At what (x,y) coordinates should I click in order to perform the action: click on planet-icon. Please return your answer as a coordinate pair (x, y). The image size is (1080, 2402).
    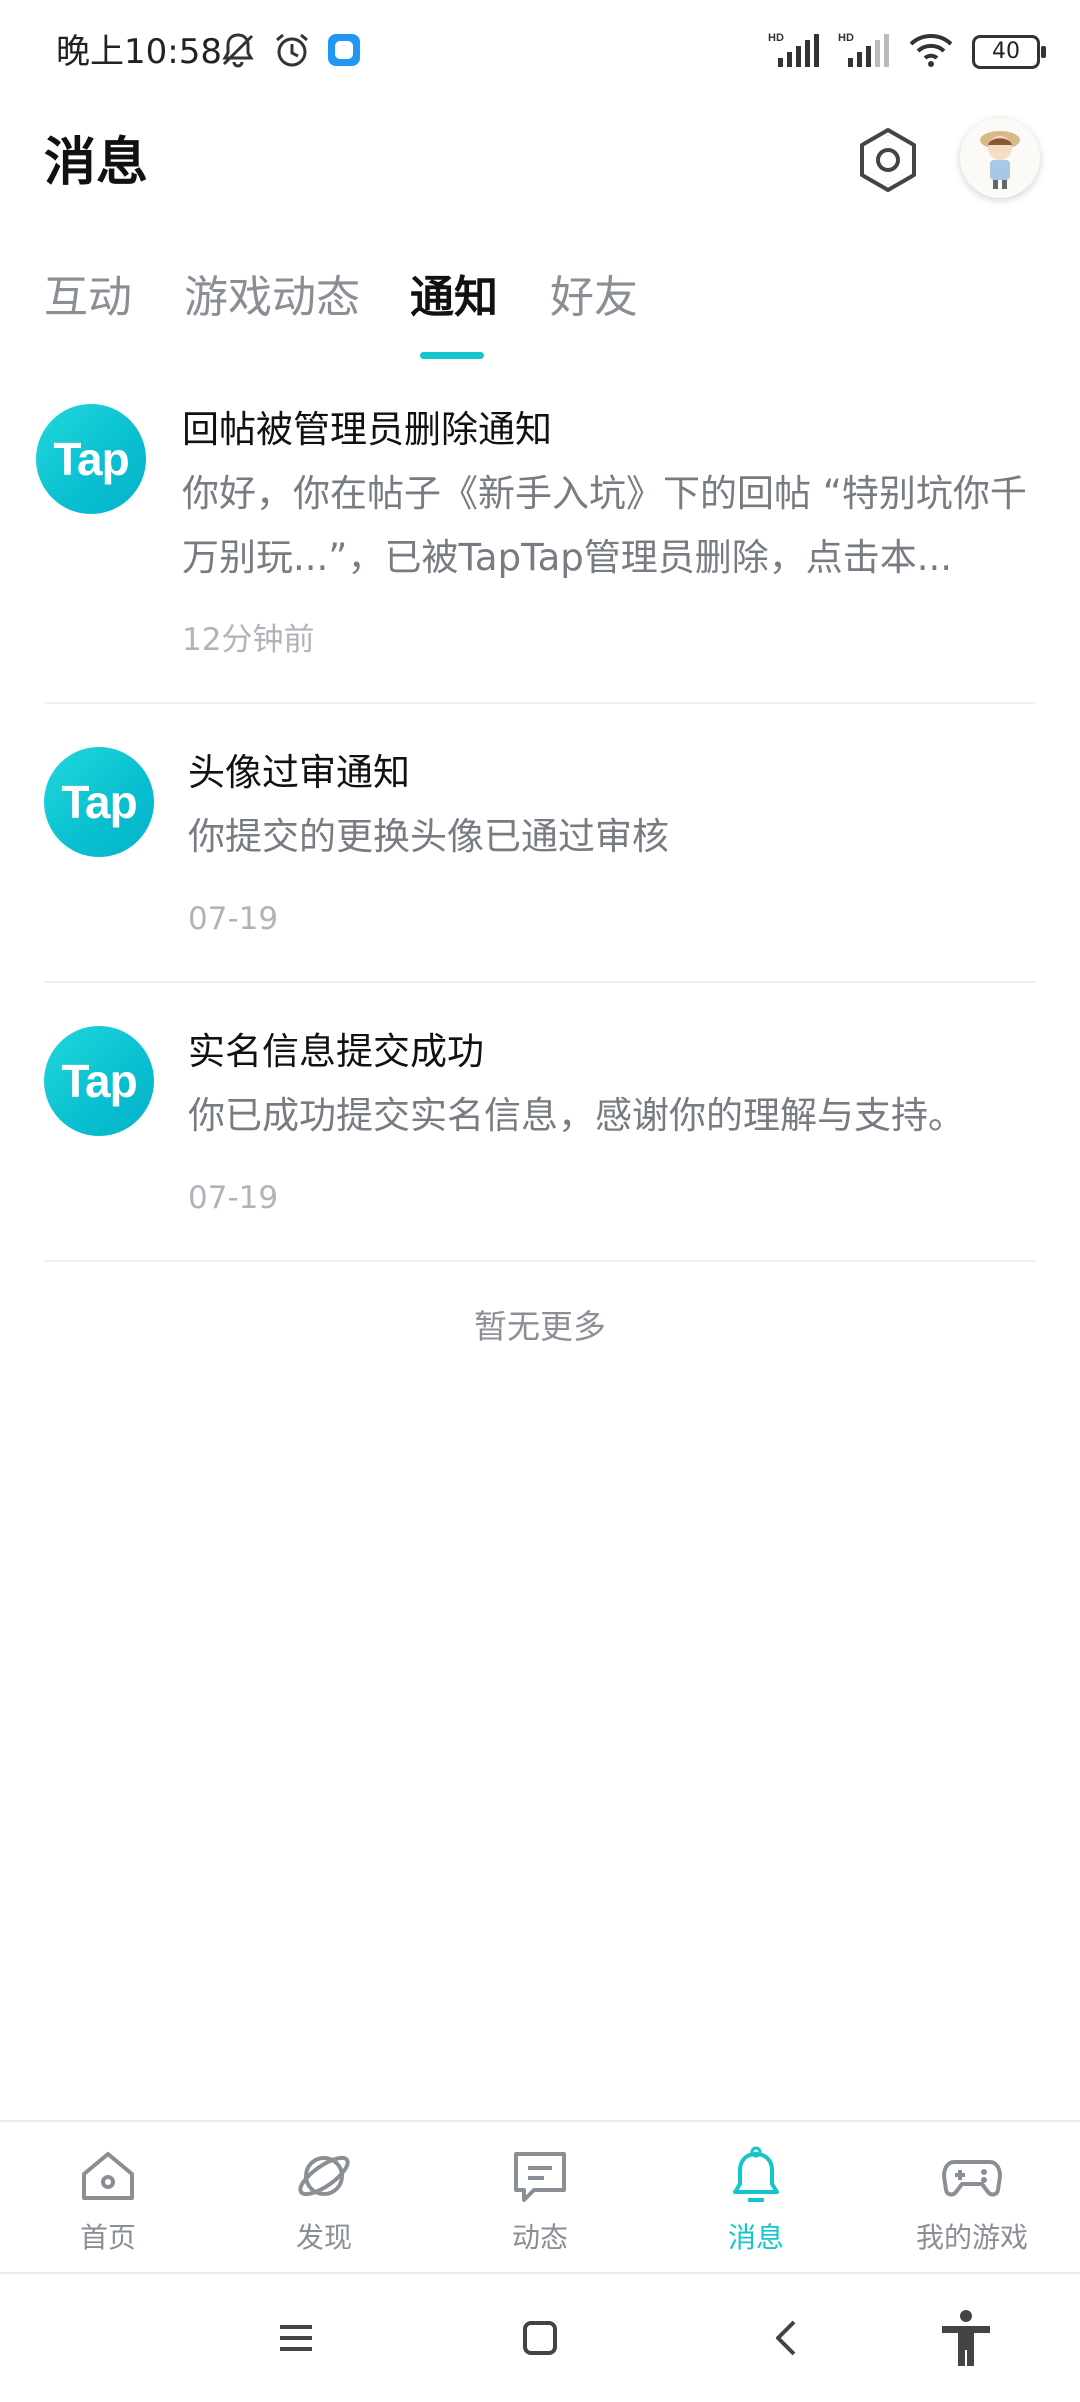
    Looking at the image, I should click on (324, 2176).